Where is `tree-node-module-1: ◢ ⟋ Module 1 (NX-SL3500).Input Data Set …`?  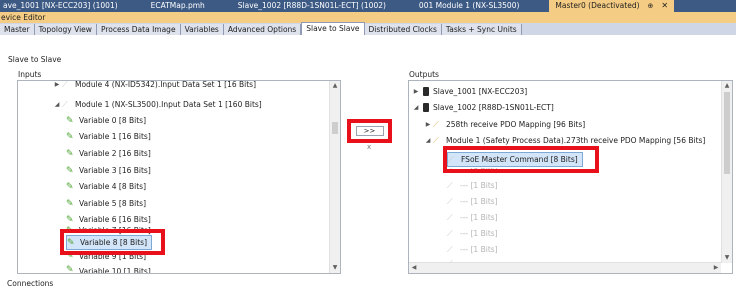 tree-node-module-1: ◢ ⟋ Module 1 (NX-SL3500).Input Data Set … is located at coordinates (157, 104).